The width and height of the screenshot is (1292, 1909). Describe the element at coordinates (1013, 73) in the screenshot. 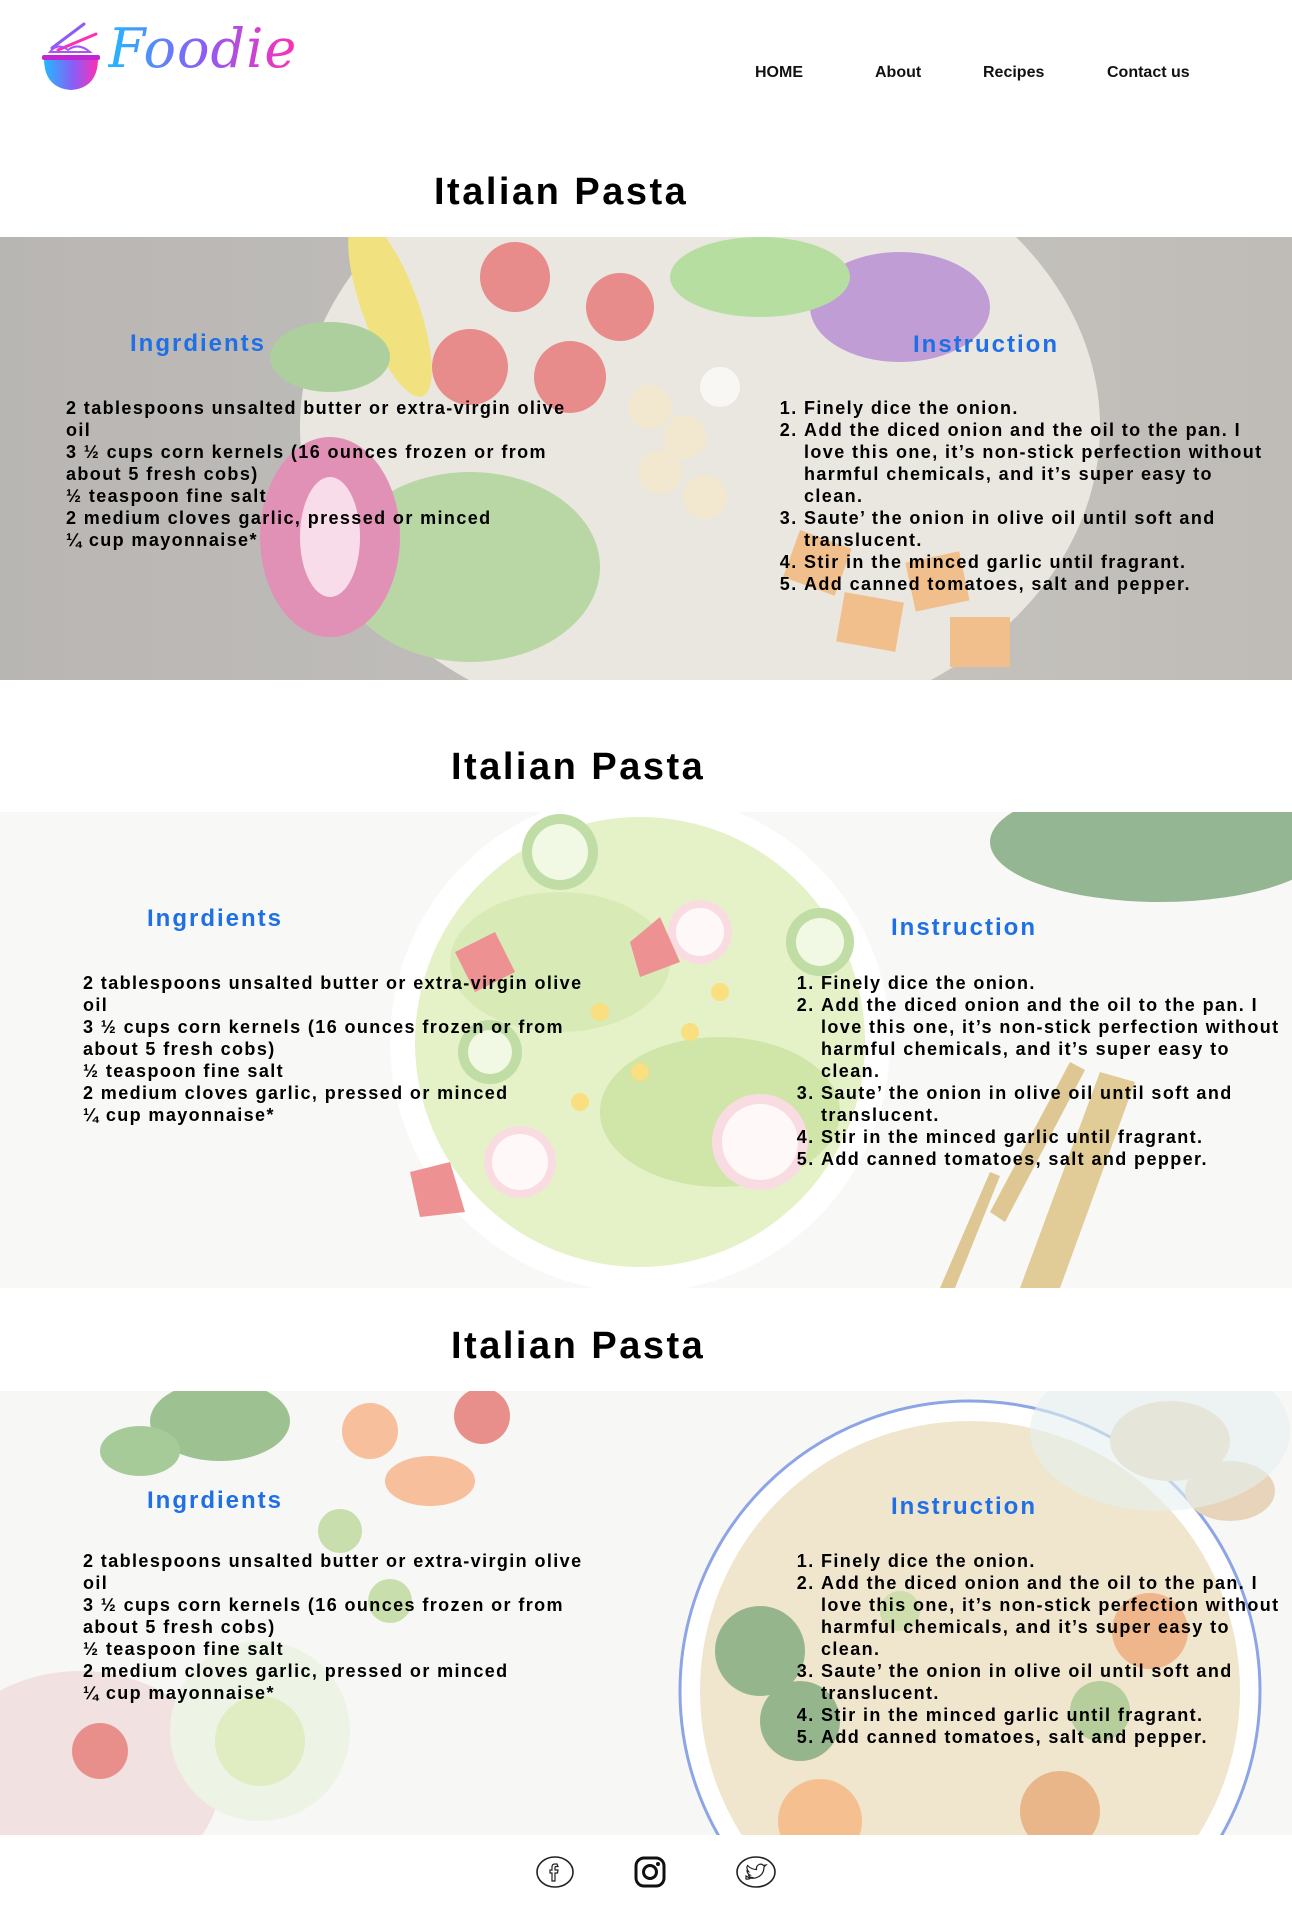

I see `nav-recipes-link: Recipes` at that location.